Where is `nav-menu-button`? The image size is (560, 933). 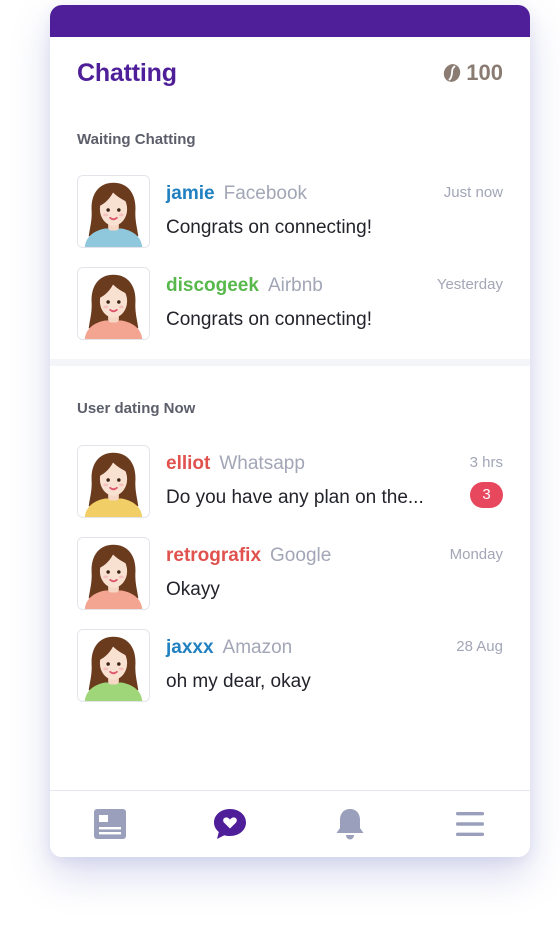 nav-menu-button is located at coordinates (470, 824).